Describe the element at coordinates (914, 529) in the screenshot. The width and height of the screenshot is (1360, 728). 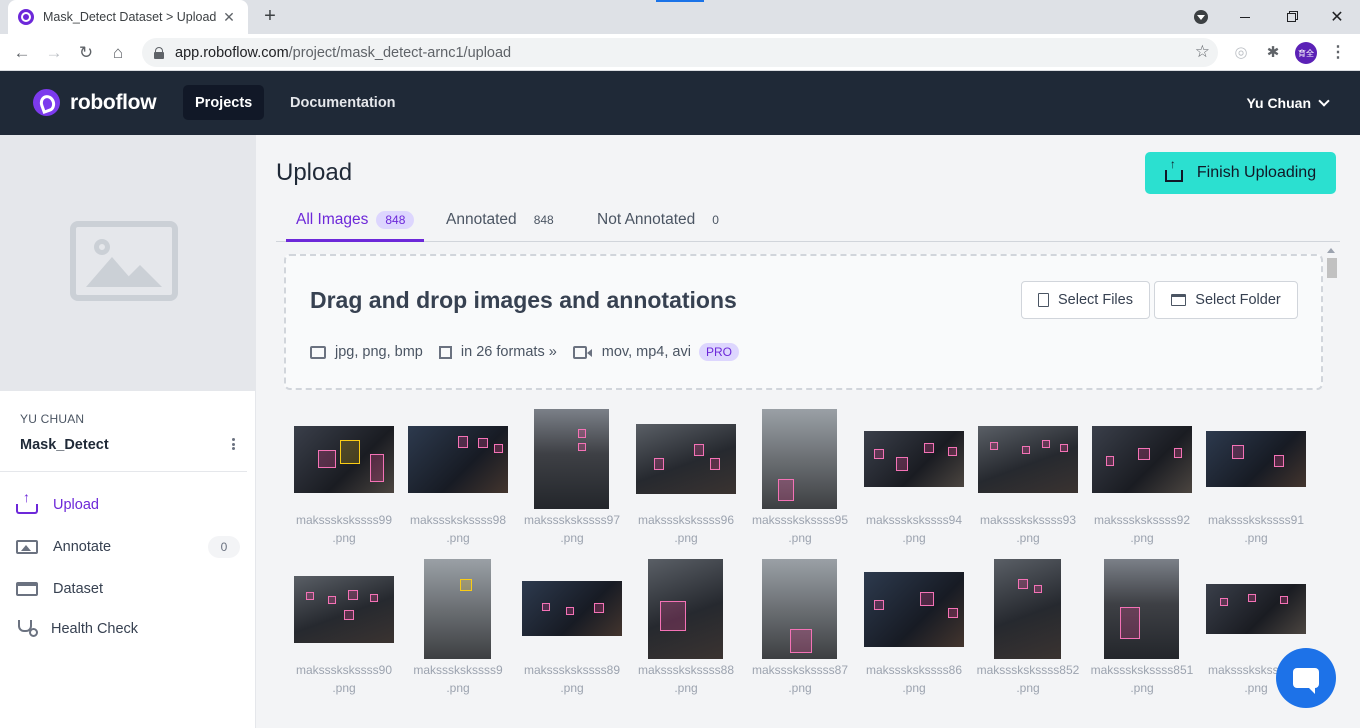
I see `image-filename: makssskskssss94 .png` at that location.